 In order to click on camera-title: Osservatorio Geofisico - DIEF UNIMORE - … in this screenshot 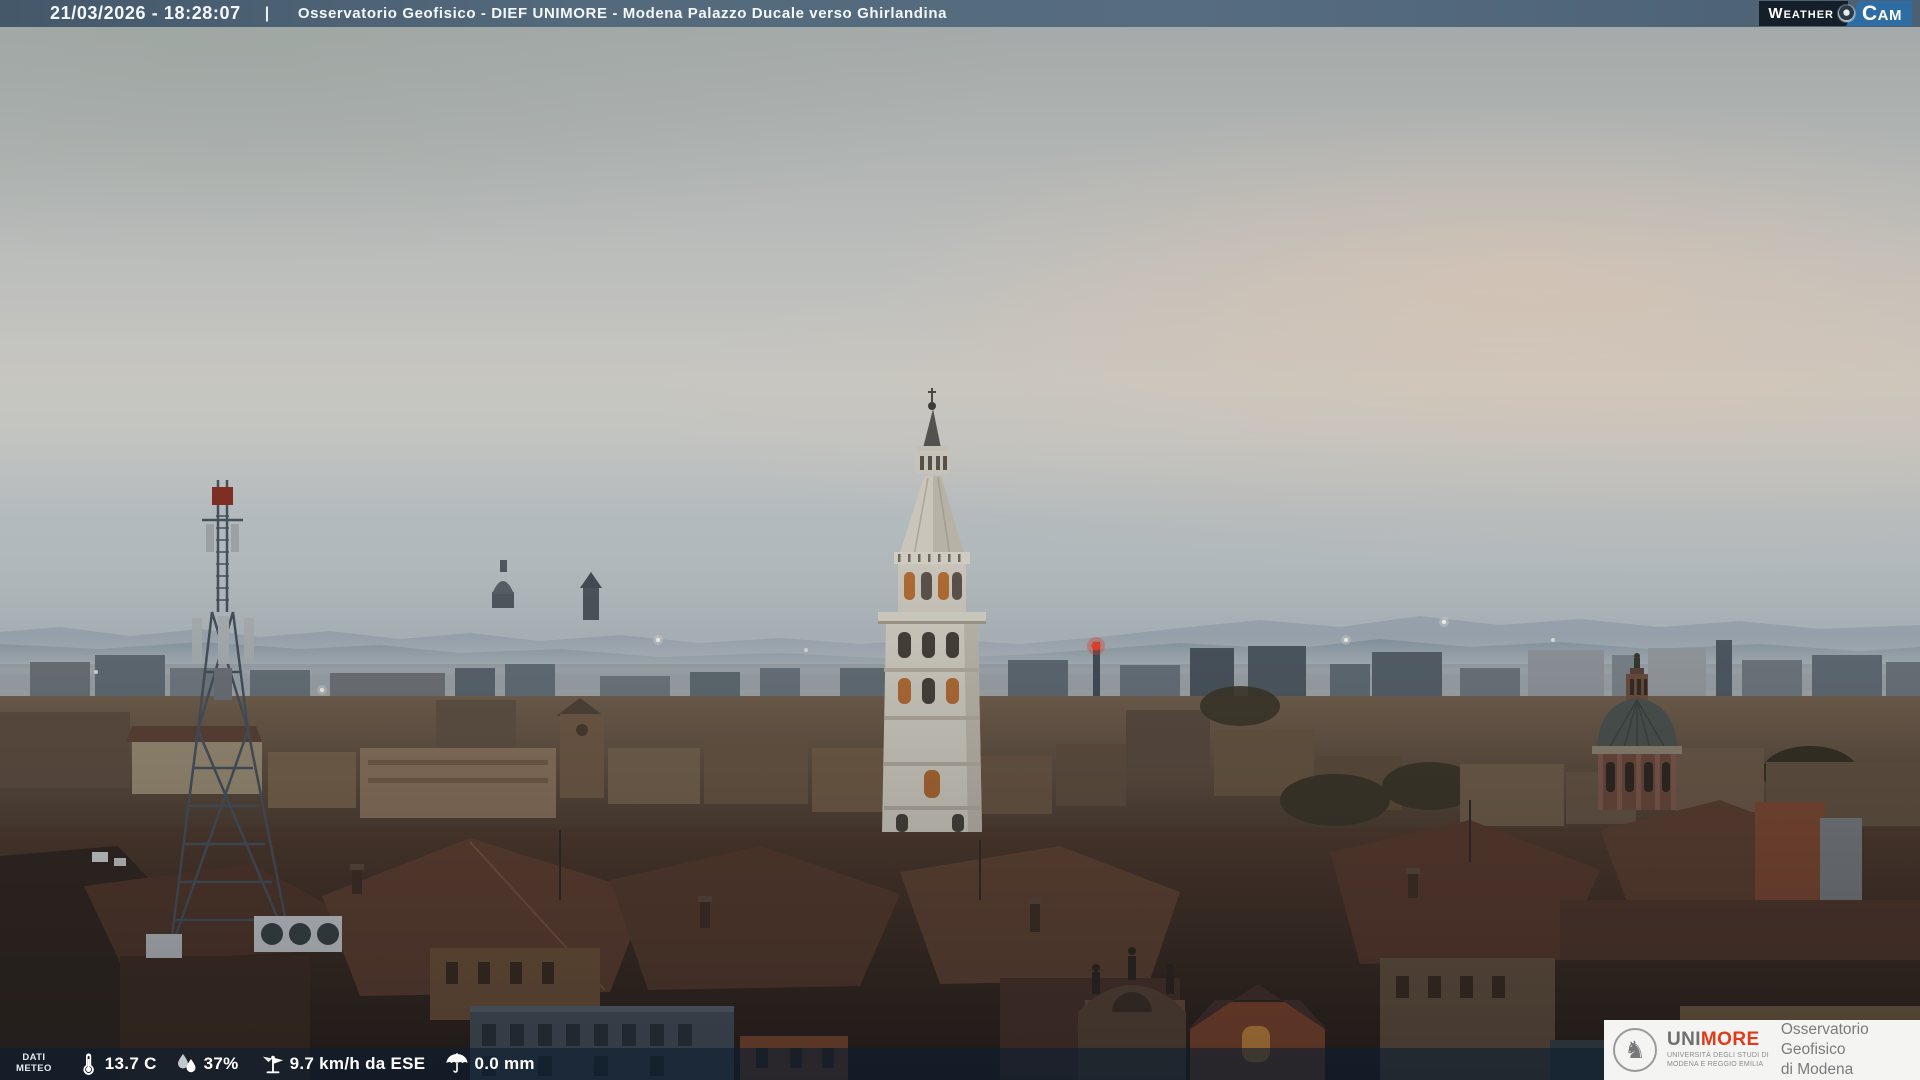, I will do `click(622, 13)`.